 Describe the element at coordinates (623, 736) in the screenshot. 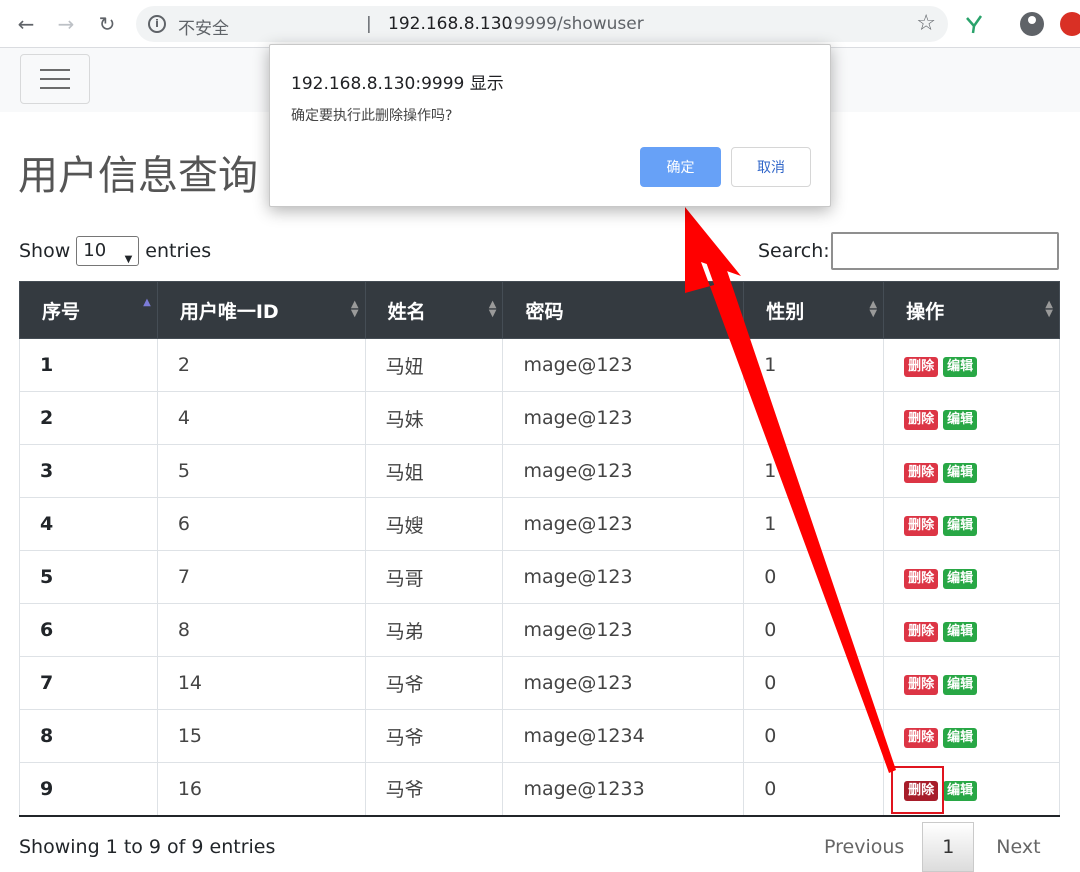

I see `cell-password: mage@1234` at that location.